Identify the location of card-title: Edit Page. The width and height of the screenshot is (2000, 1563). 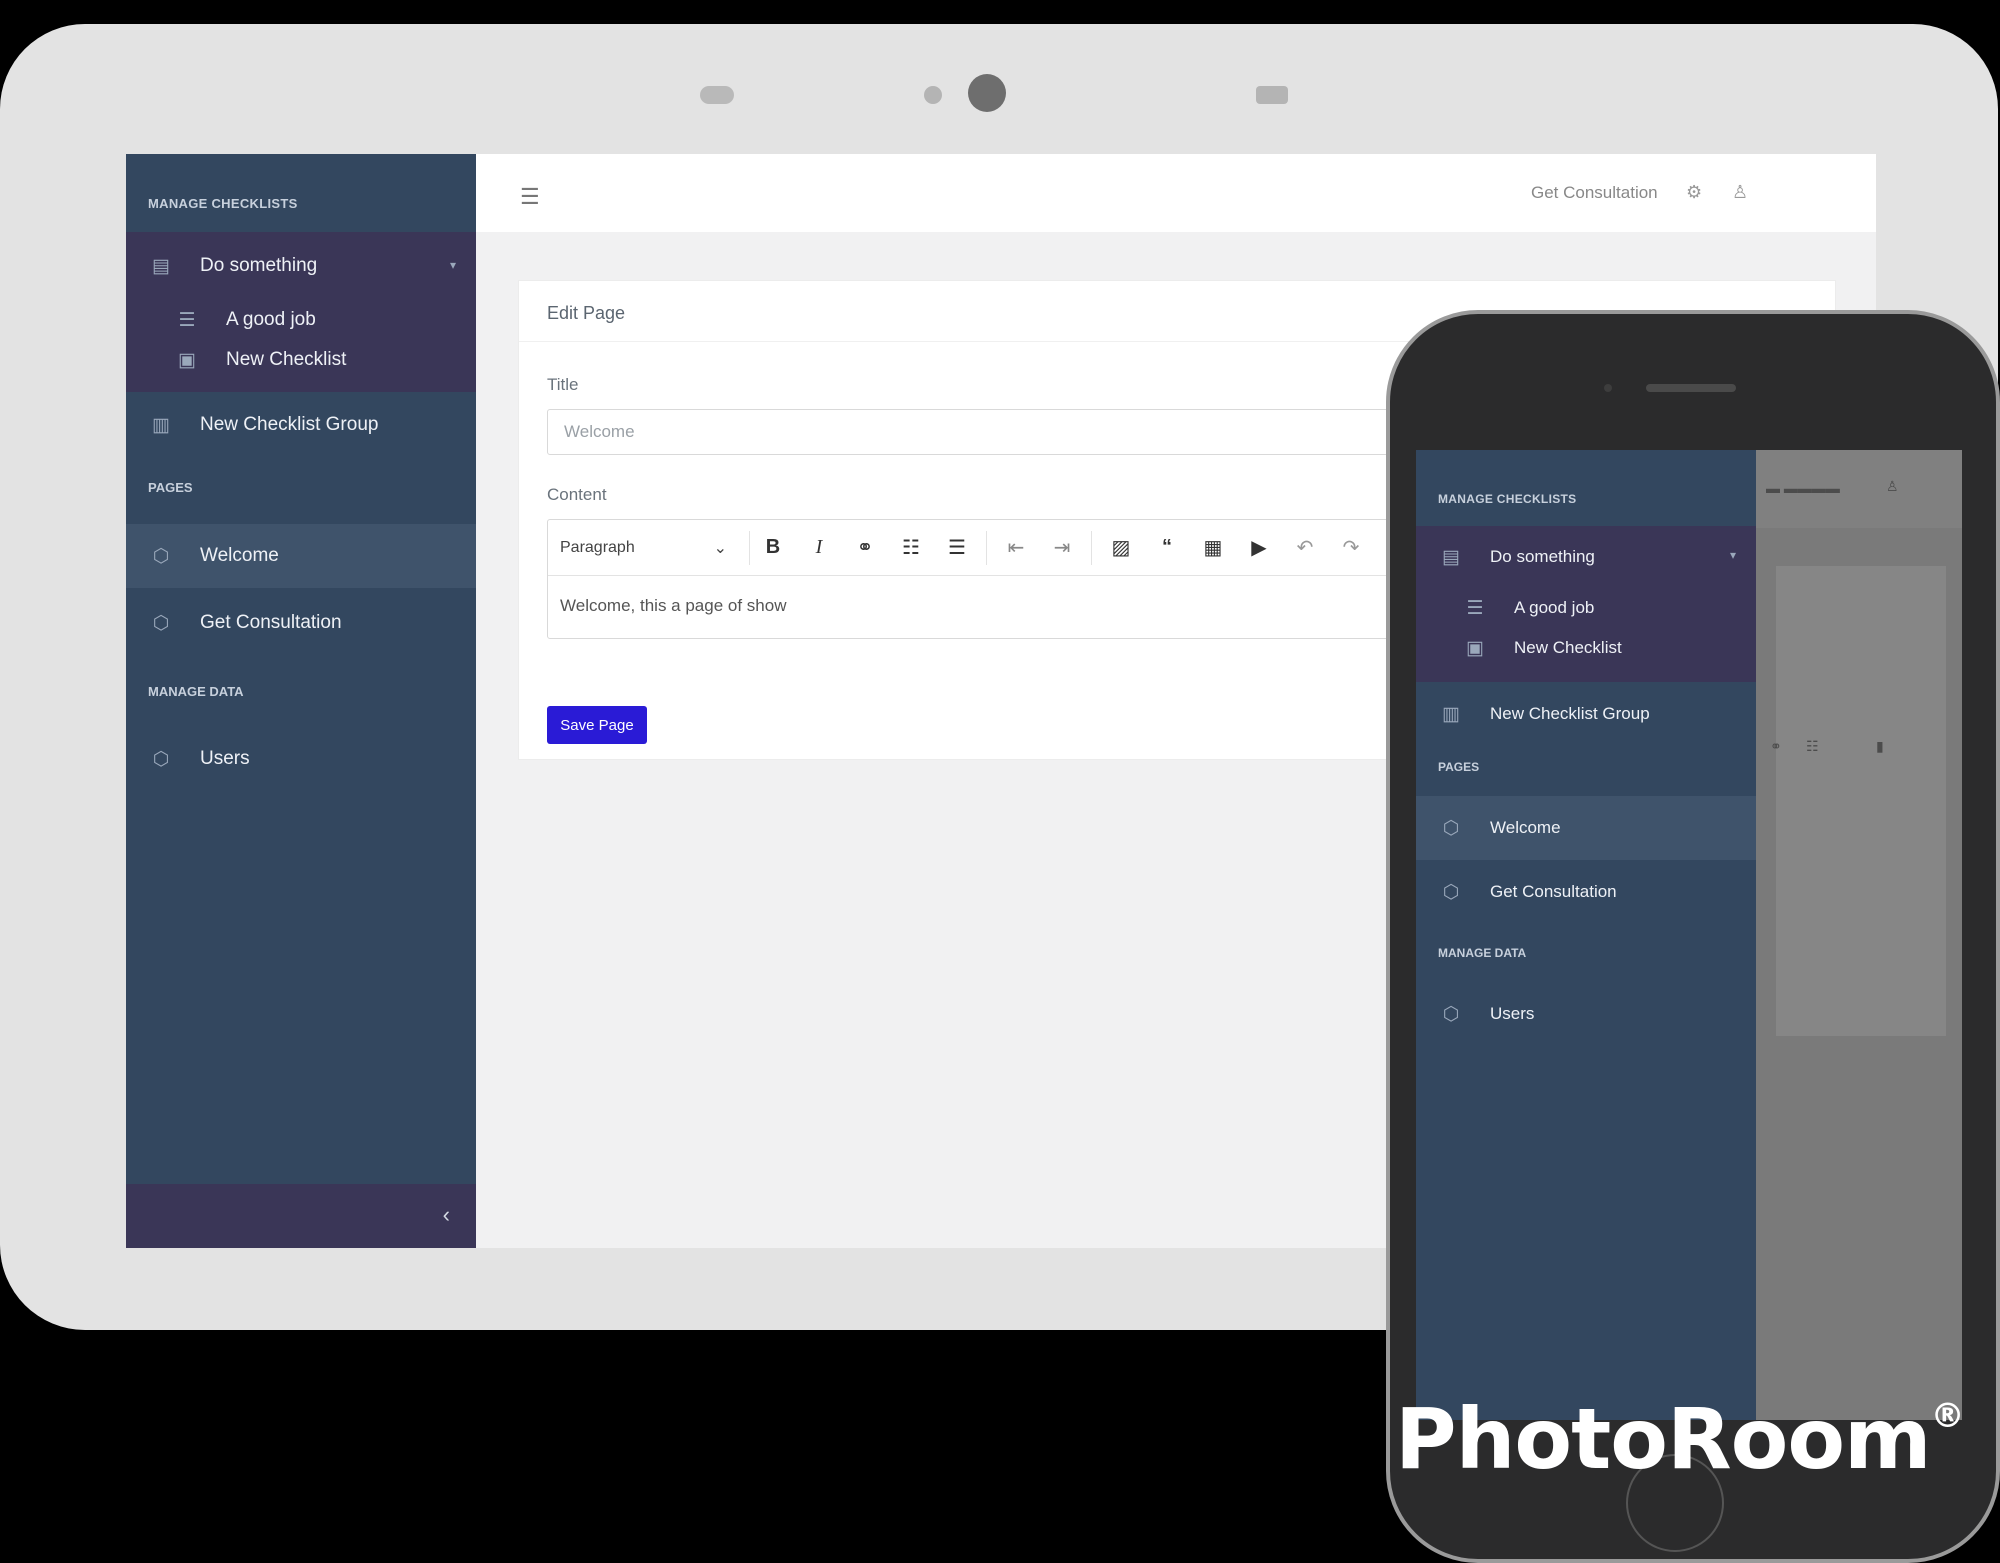
(586, 313).